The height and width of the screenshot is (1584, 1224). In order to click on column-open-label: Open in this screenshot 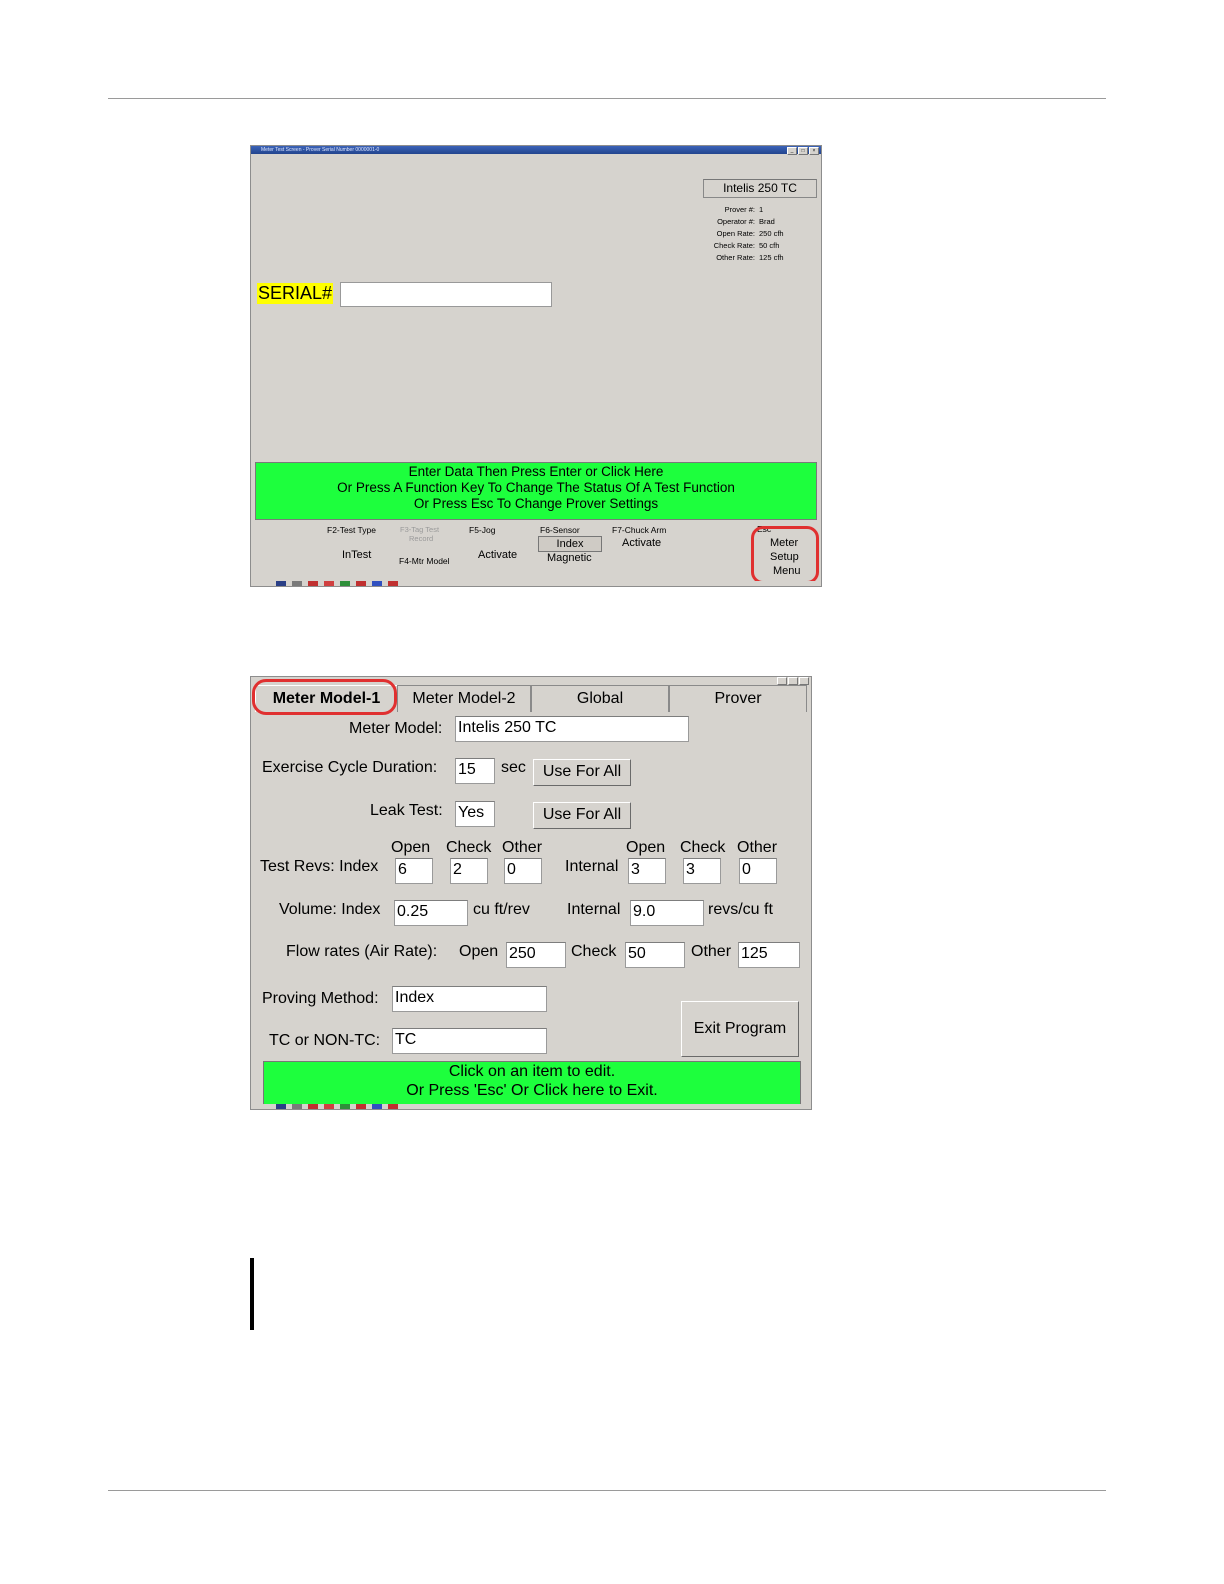, I will do `click(646, 847)`.